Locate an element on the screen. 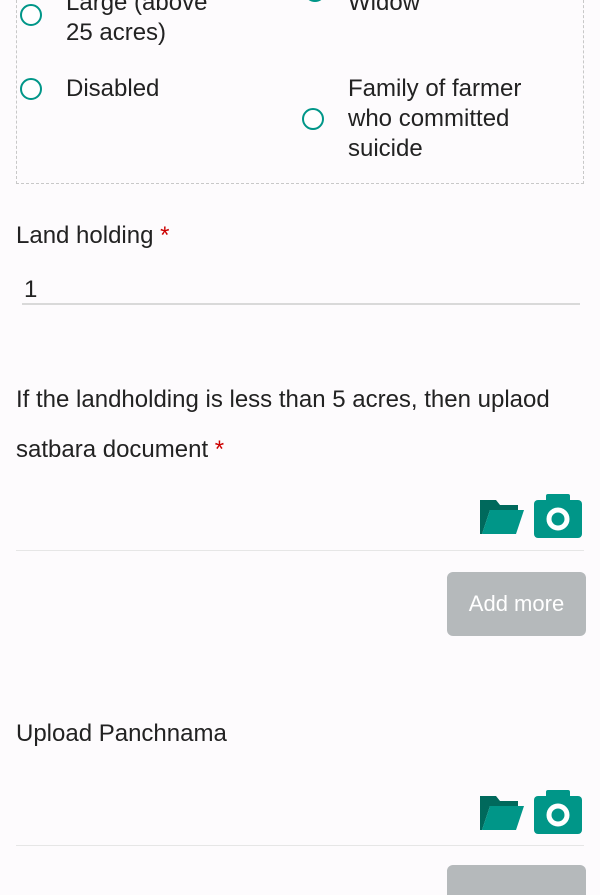 This screenshot has height=895, width=600. land-holding-label: Land holding * is located at coordinates (92, 236).